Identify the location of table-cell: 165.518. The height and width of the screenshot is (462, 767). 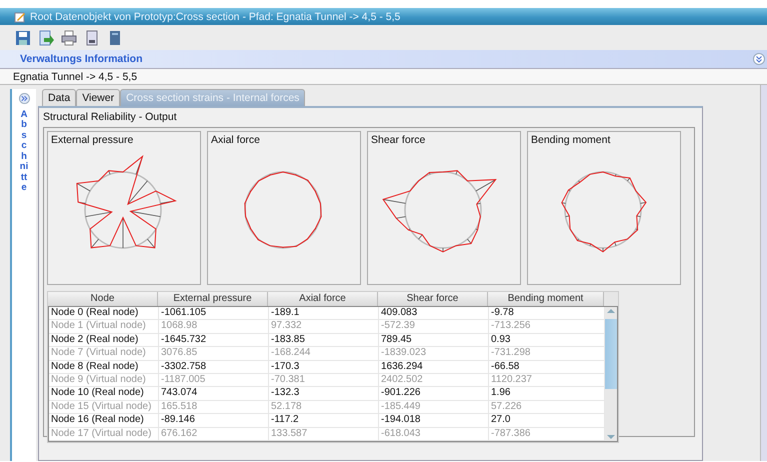
(214, 407).